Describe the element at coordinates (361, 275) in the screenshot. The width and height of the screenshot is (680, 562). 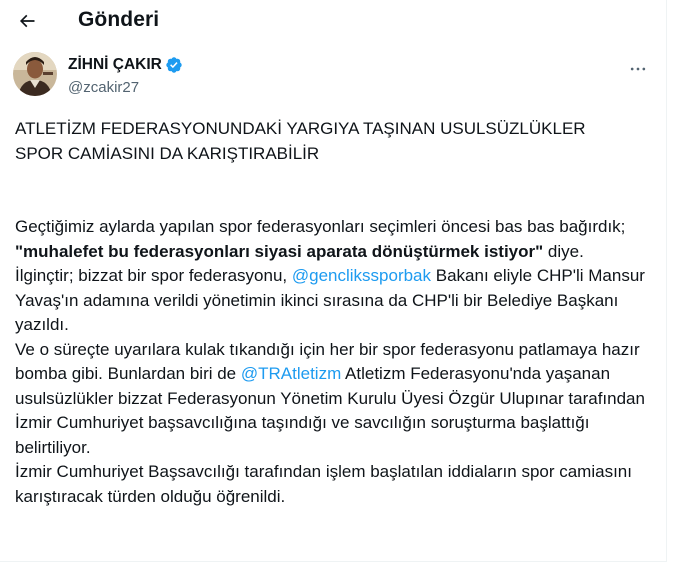
I see `mention-link: @genclikssporbak` at that location.